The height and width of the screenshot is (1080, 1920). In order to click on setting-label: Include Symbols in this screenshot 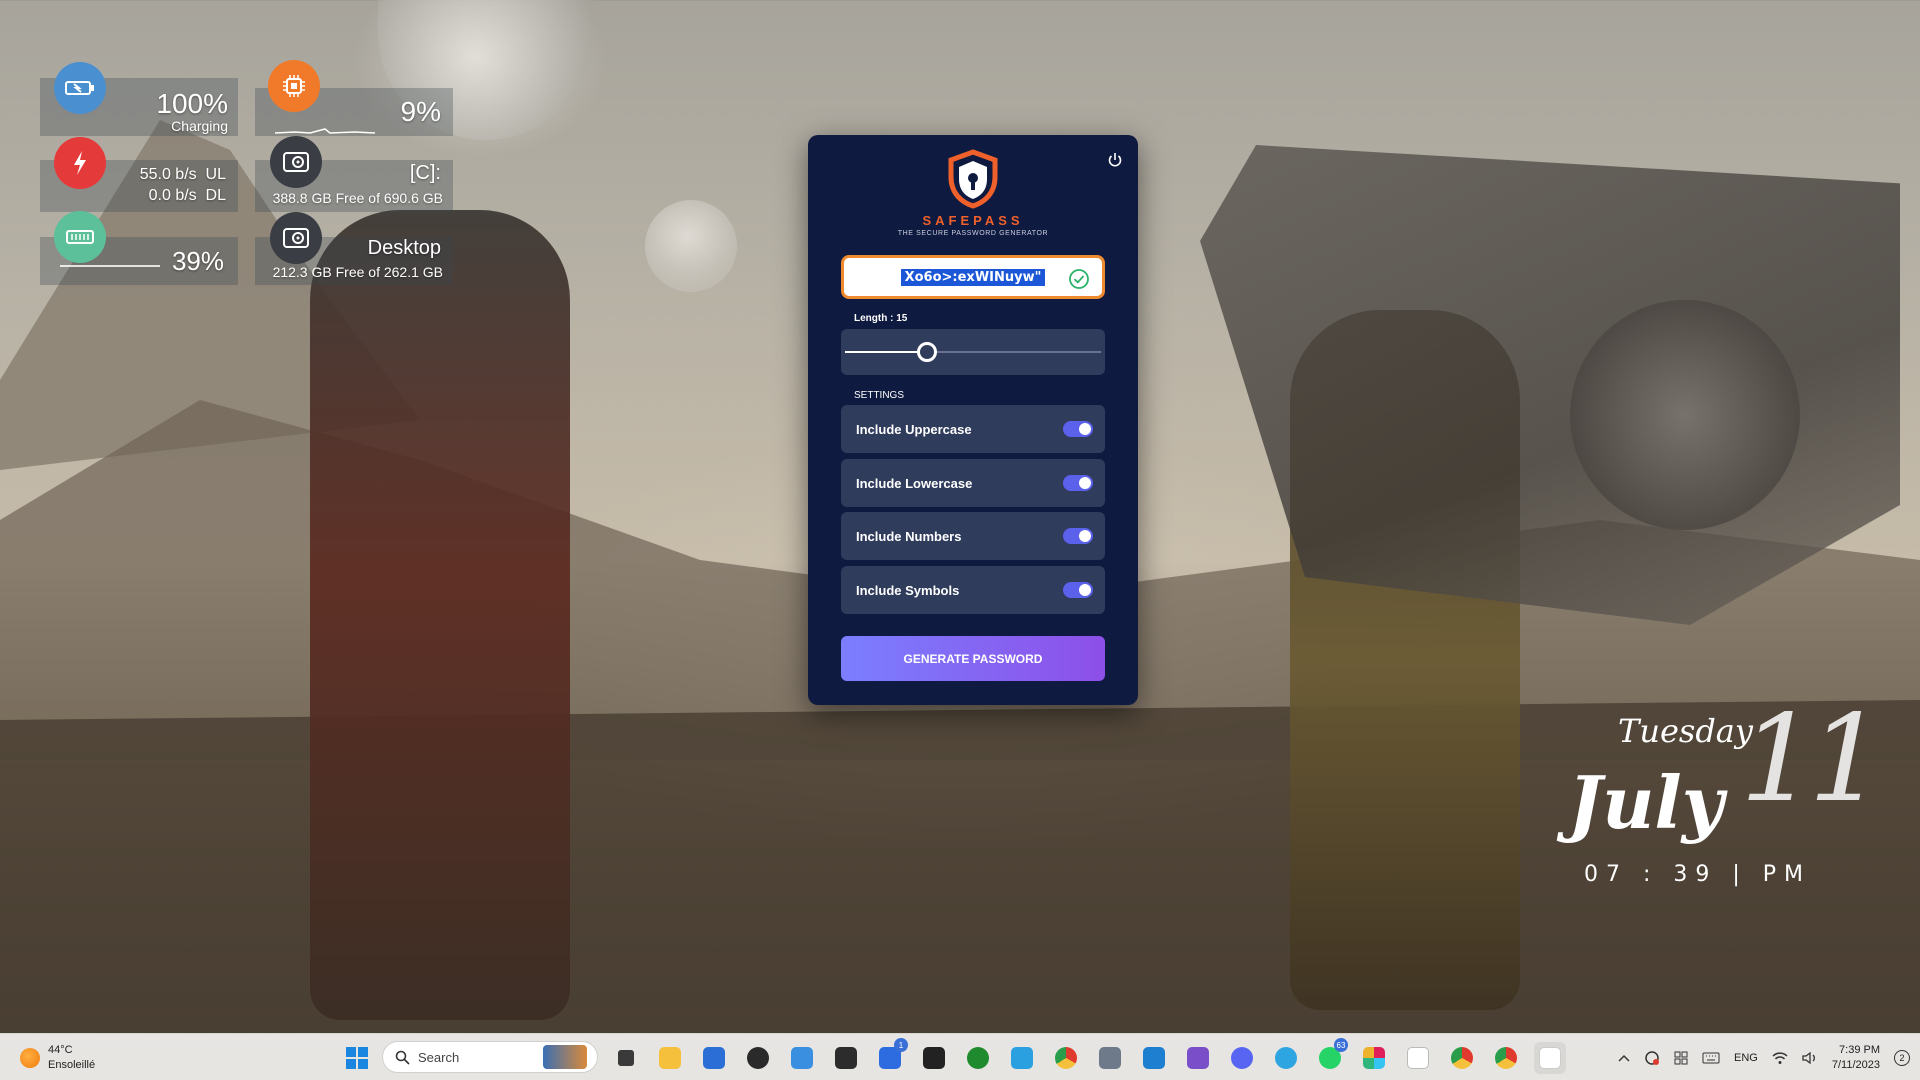, I will do `click(908, 590)`.